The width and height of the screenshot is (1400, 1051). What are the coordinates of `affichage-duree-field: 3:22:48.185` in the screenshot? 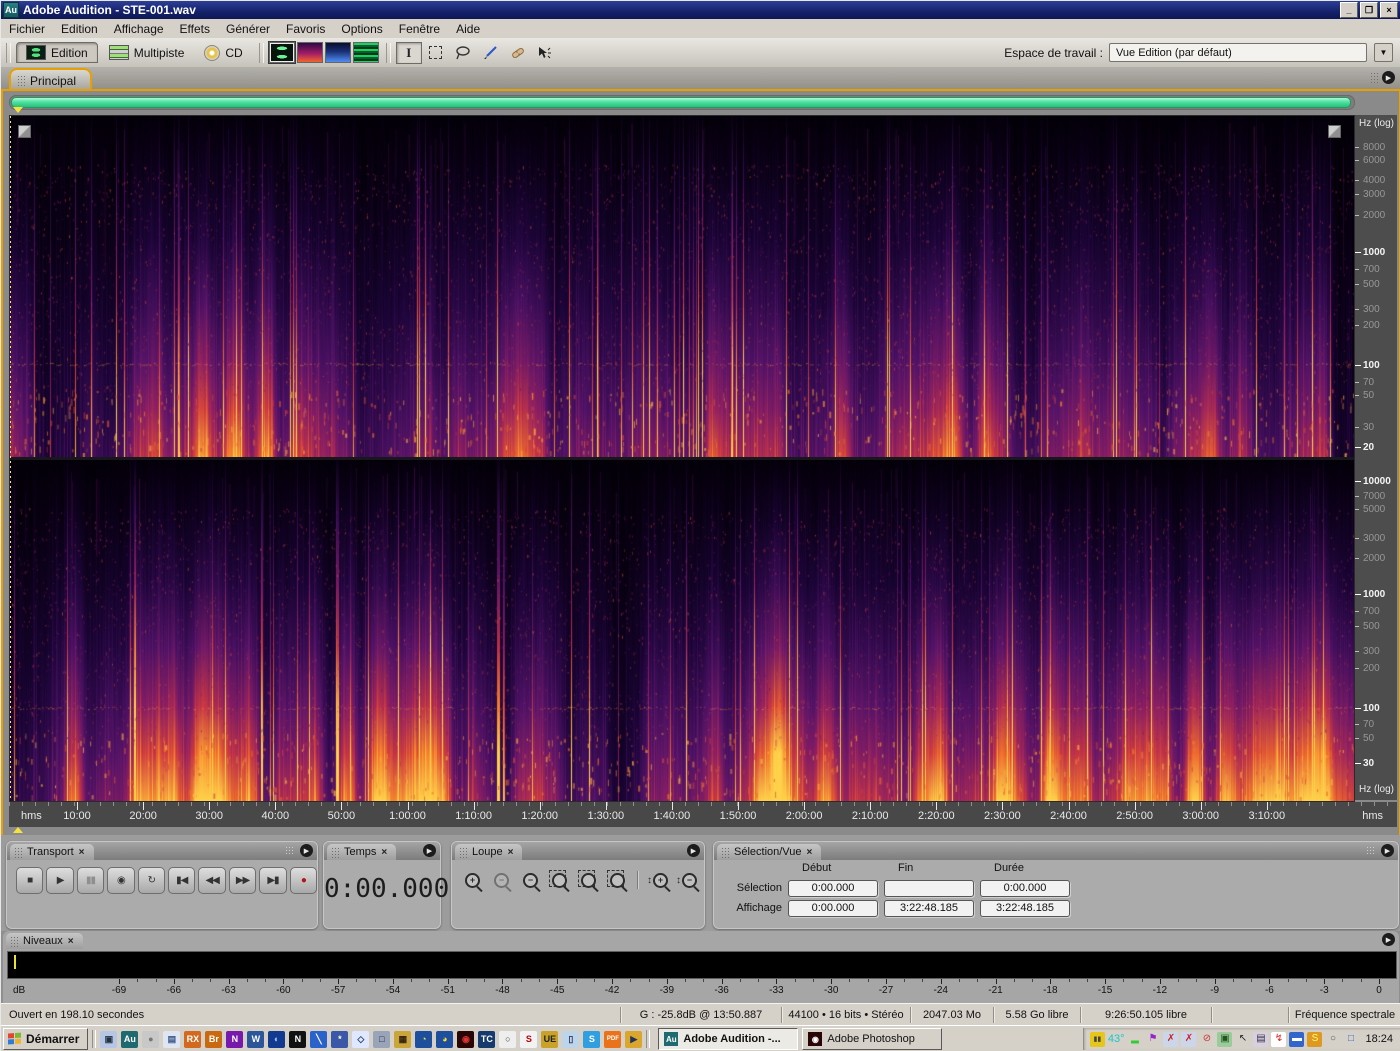 It's located at (1025, 908).